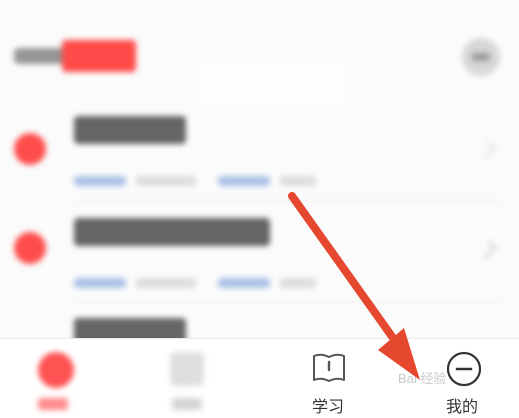 The width and height of the screenshot is (519, 418). I want to click on book-icon, so click(329, 368).